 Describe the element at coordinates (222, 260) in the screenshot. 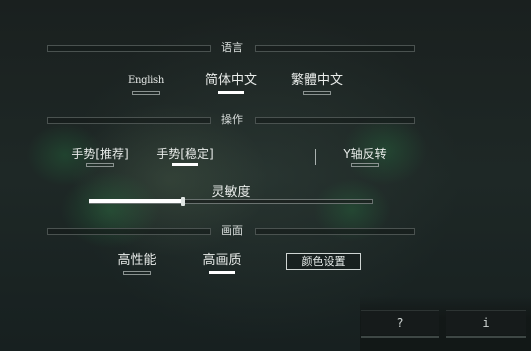

I see `option-label: 高画质` at that location.